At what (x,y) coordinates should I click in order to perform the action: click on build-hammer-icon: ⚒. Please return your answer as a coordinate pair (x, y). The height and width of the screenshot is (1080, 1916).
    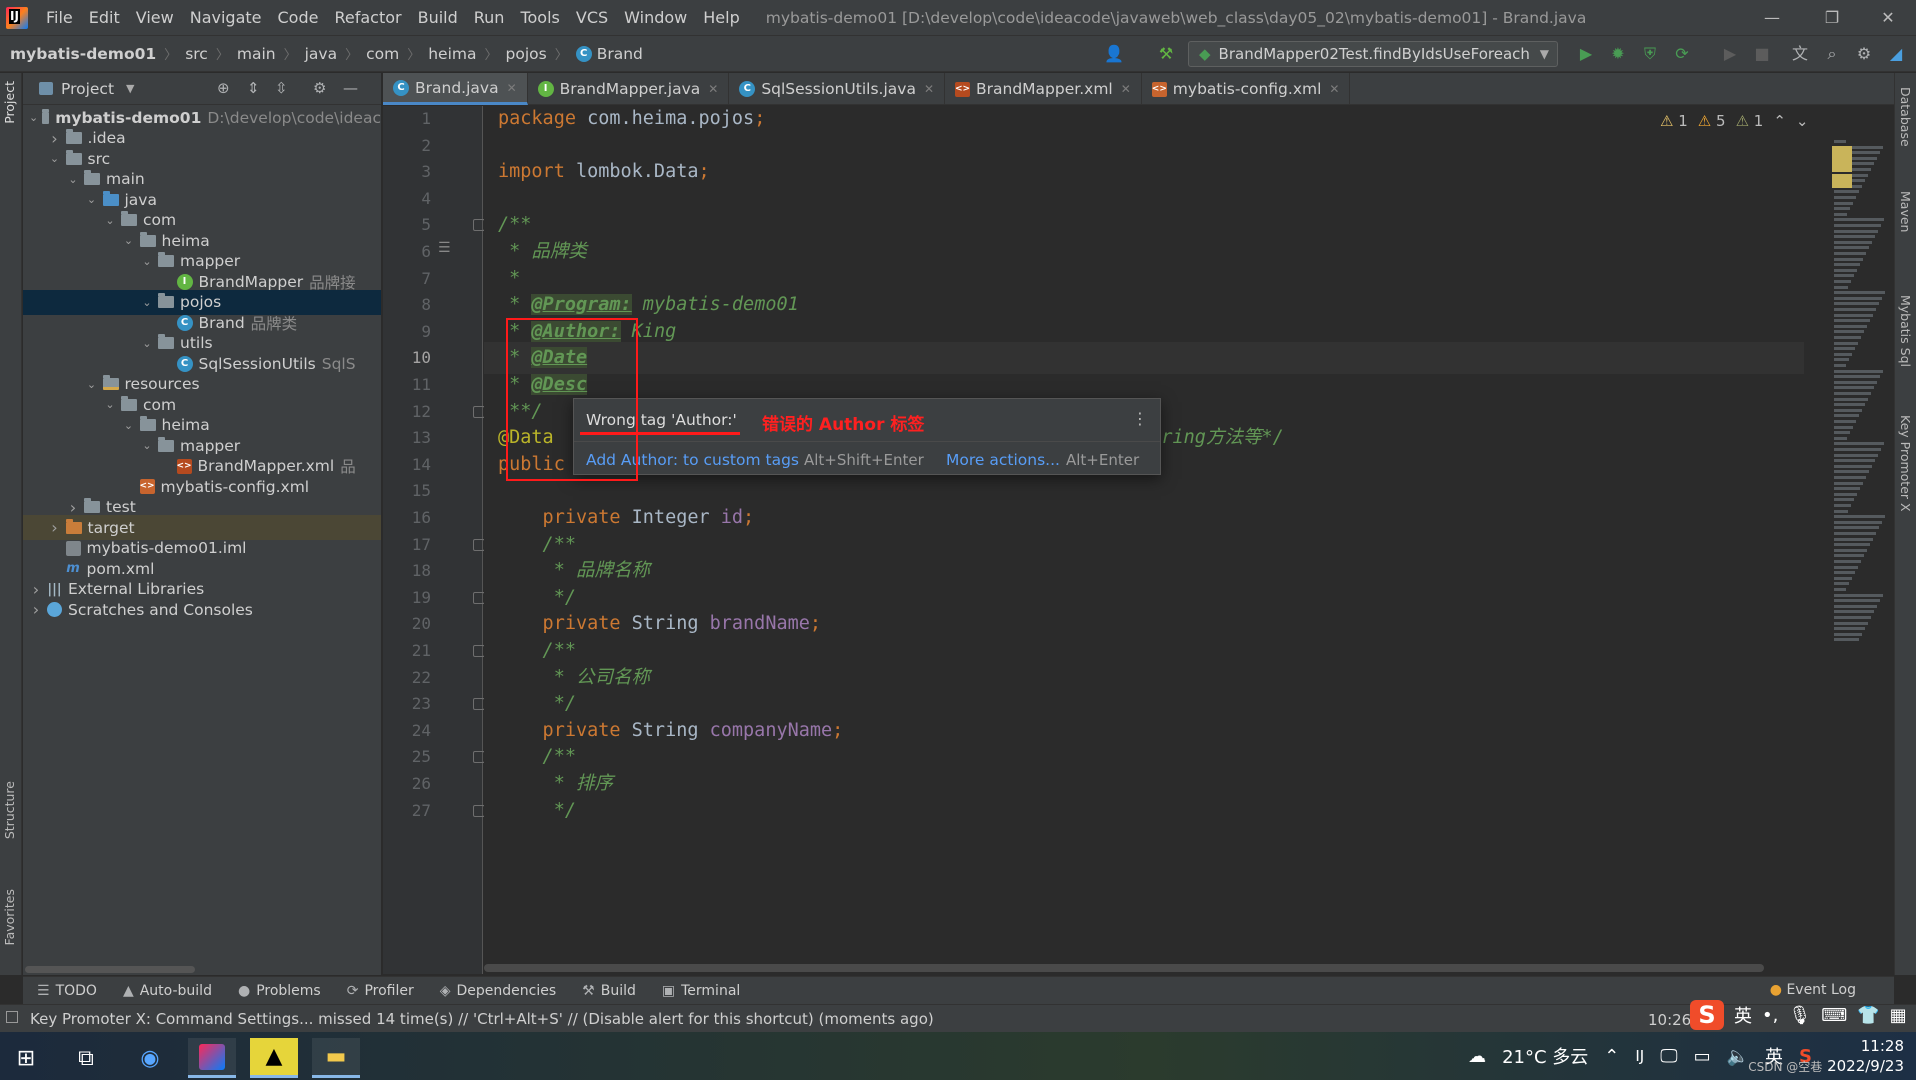
    Looking at the image, I should click on (1166, 54).